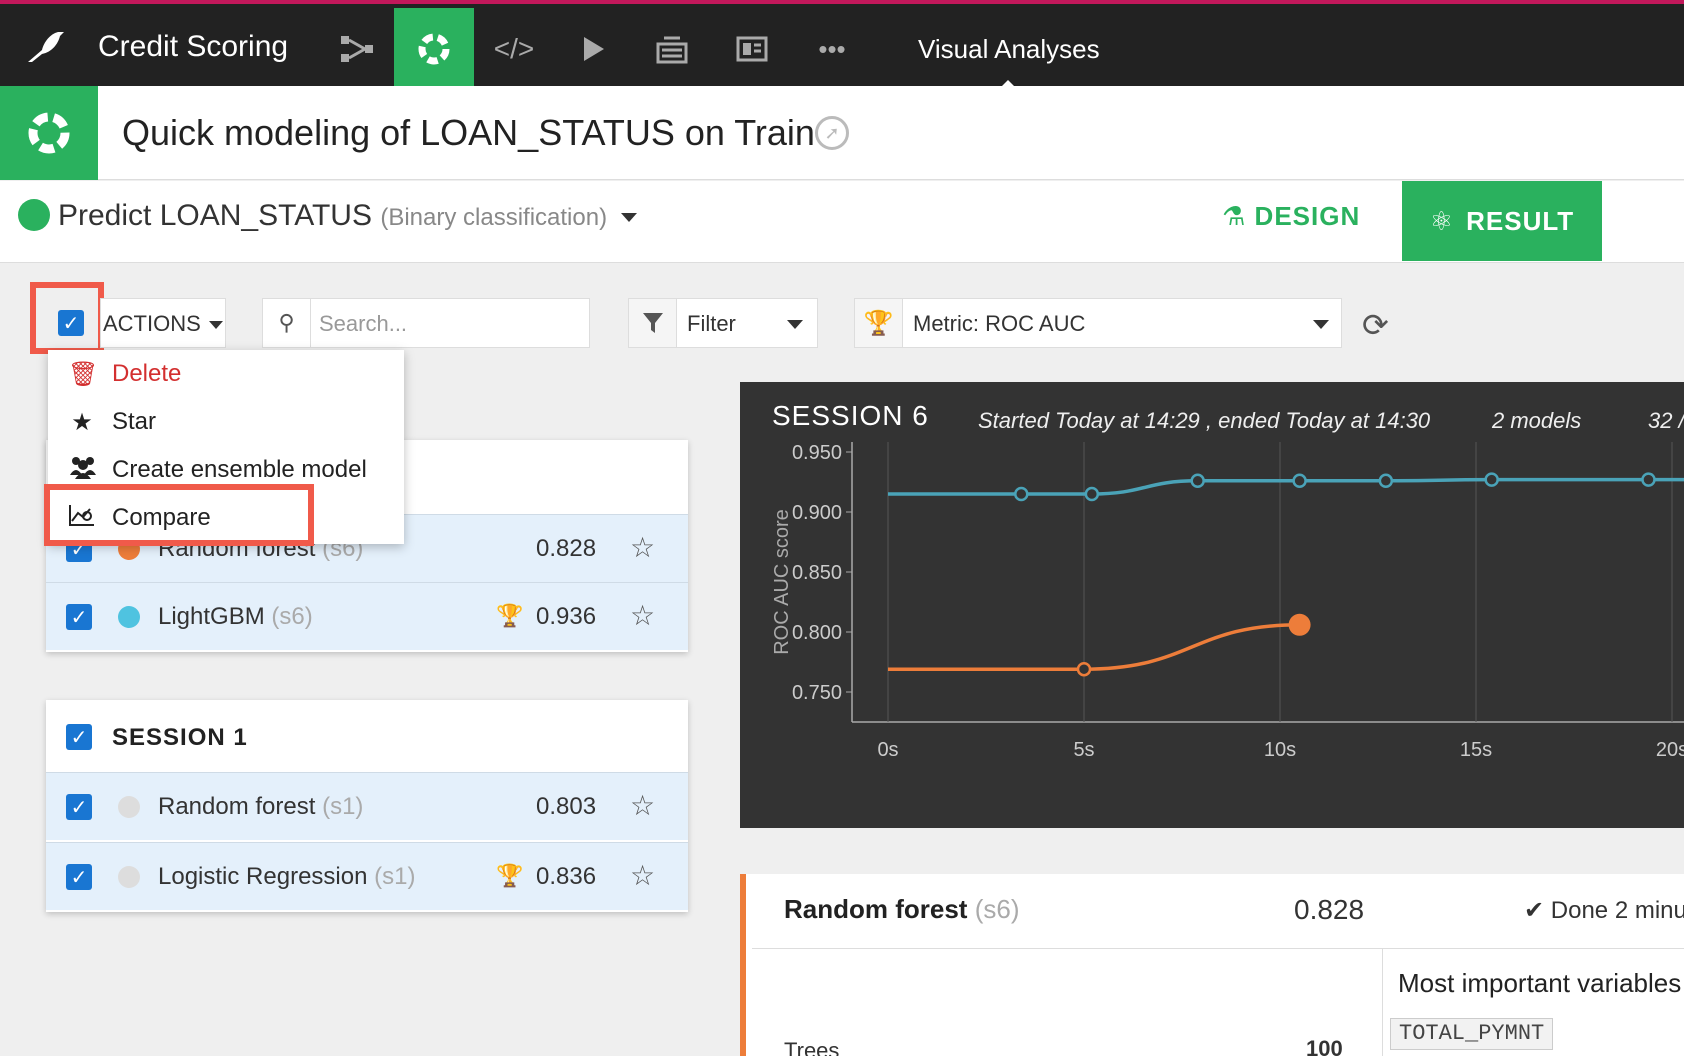 The width and height of the screenshot is (1684, 1056). I want to click on list-item: ✓ Random forest (s1) 0.803 ☆, so click(367, 806).